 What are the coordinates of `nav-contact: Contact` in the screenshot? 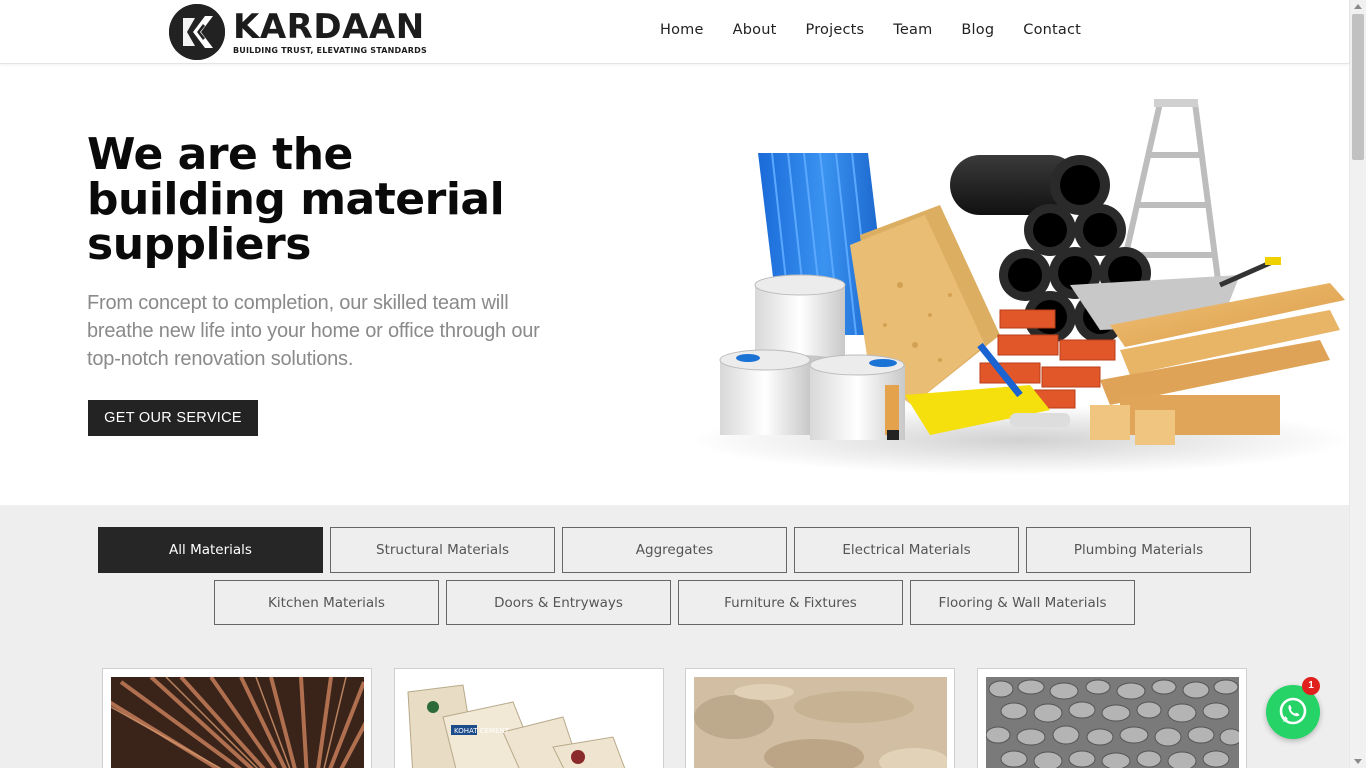 It's located at (1052, 30).